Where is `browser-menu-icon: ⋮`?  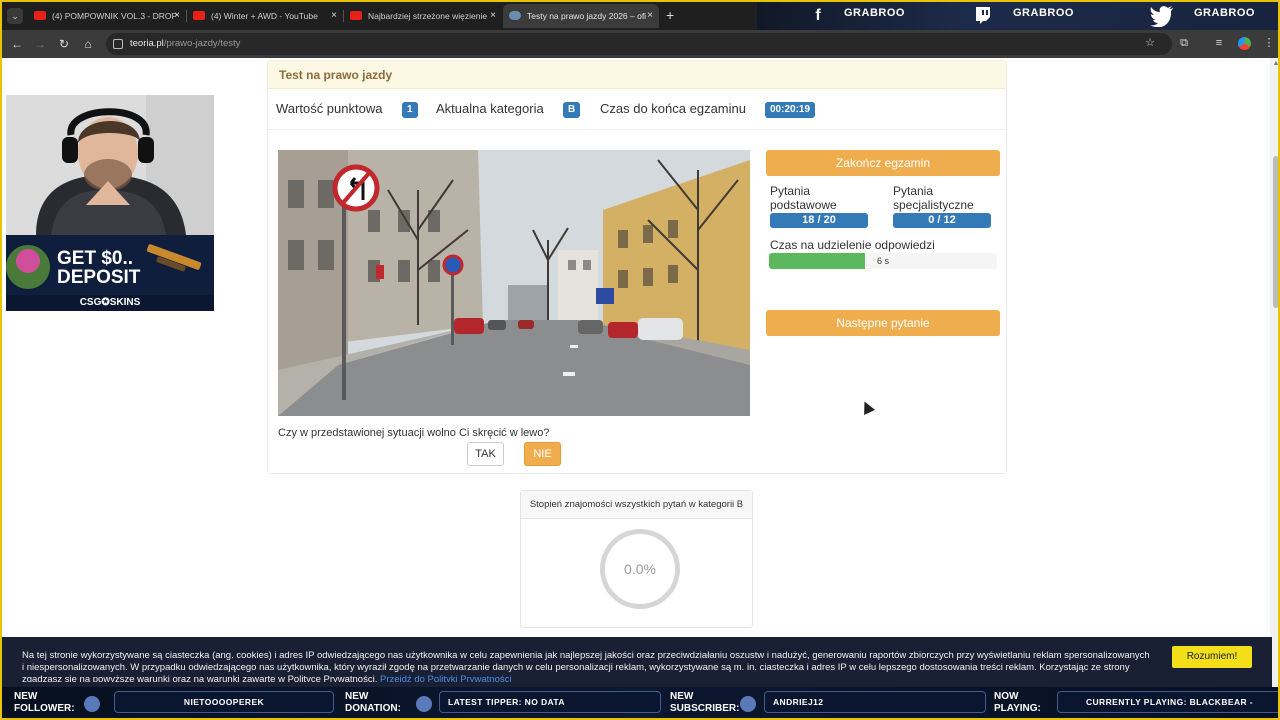
browser-menu-icon: ⋮ is located at coordinates (1269, 43).